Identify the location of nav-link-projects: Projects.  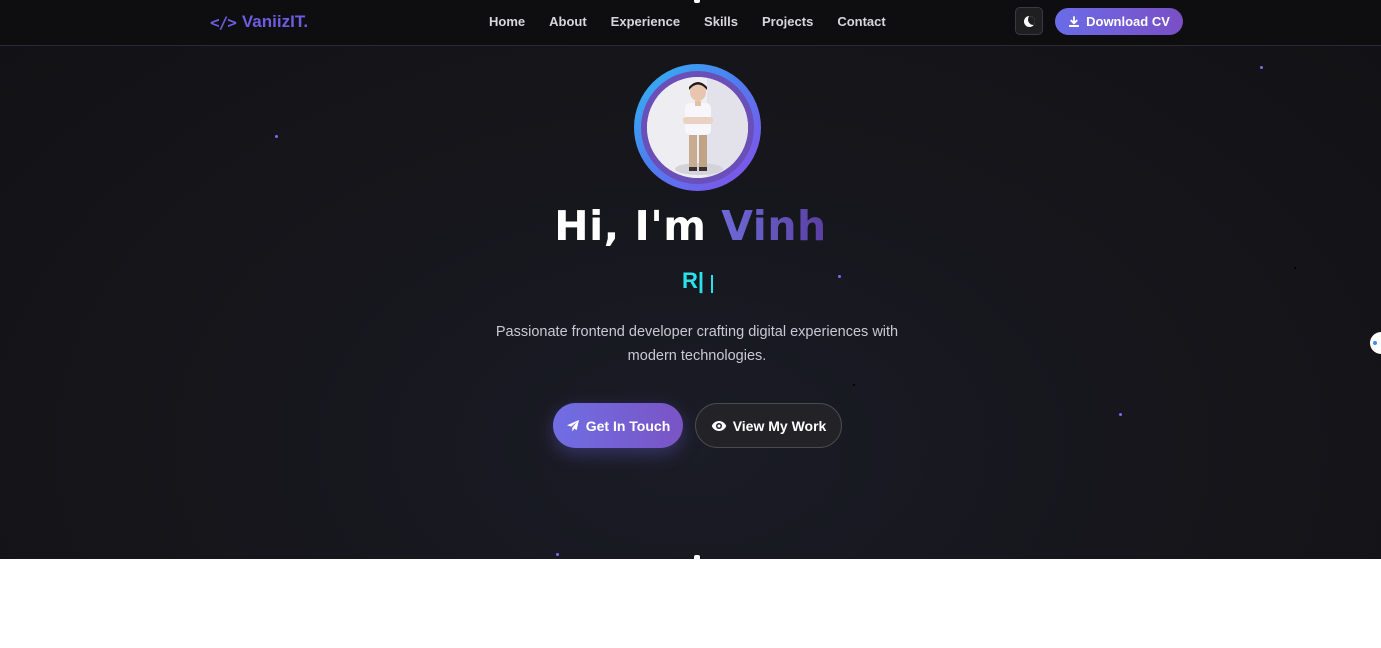
(787, 22).